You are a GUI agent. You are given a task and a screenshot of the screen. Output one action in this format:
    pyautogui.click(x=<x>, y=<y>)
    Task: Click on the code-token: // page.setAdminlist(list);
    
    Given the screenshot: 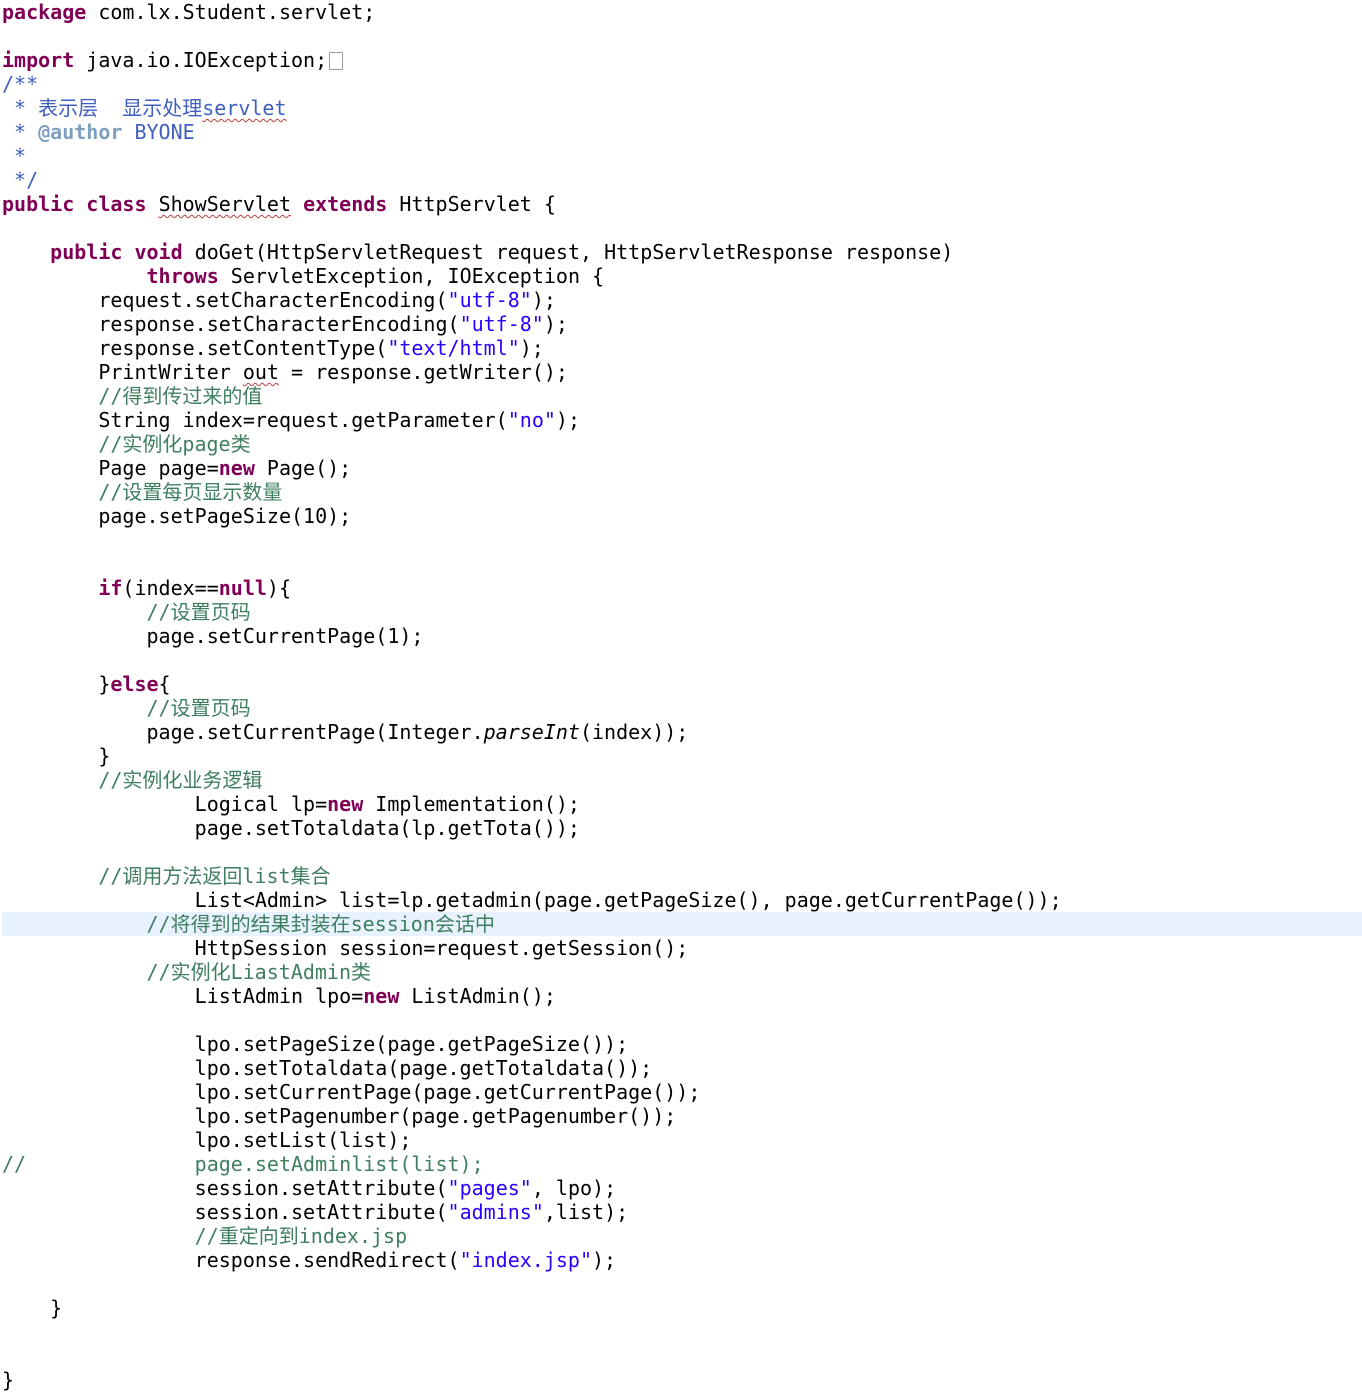 What is the action you would take?
    pyautogui.click(x=243, y=1164)
    